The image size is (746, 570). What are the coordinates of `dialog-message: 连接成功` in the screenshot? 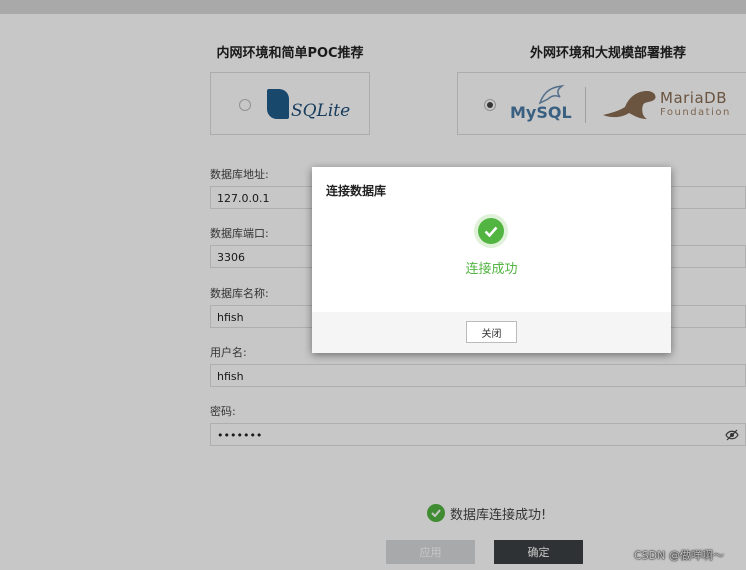 It's located at (491, 269).